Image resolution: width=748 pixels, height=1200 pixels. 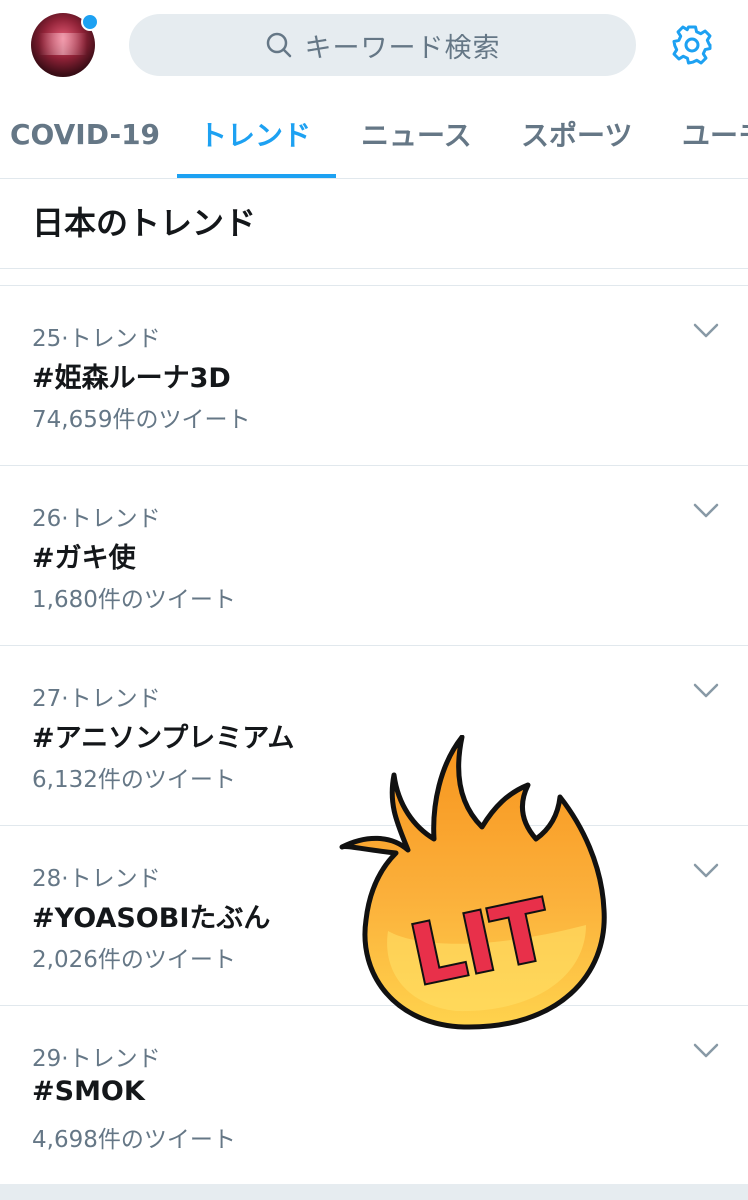 I want to click on trend-tweet-count: 2,026件のツイート, so click(x=134, y=960).